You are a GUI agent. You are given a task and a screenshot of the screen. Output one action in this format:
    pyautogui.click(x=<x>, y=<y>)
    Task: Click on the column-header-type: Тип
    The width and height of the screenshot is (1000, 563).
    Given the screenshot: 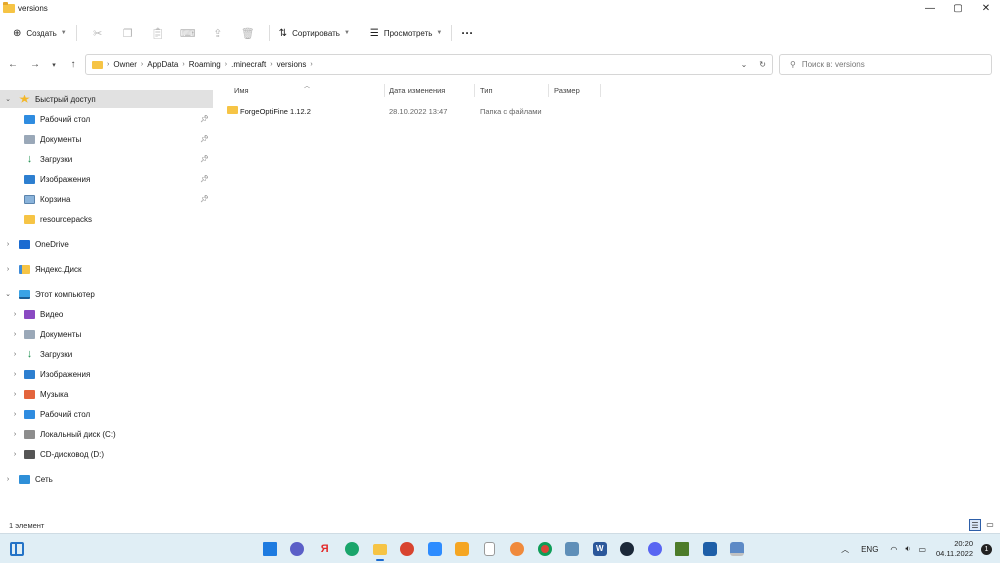 What is the action you would take?
    pyautogui.click(x=486, y=90)
    